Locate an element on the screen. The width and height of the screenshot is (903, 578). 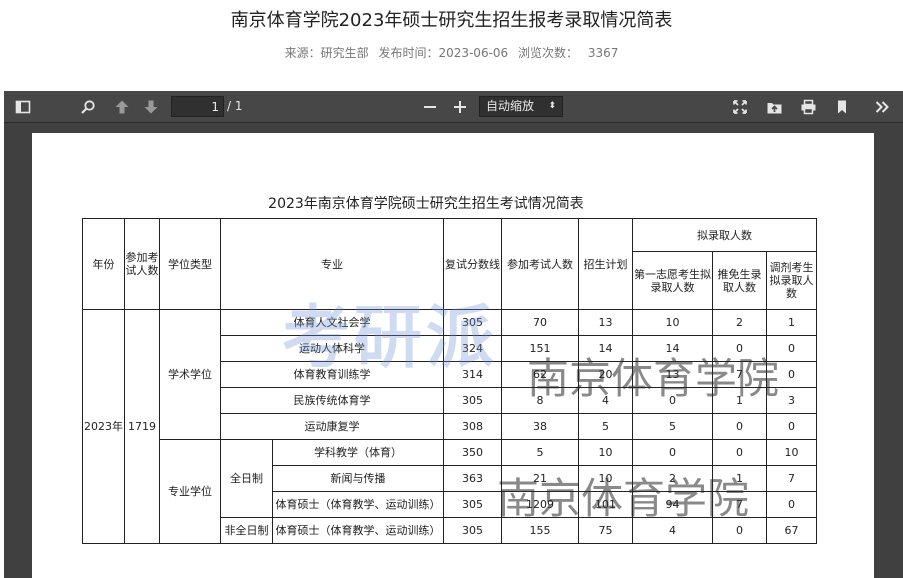
cell-parttime: 非全日制 is located at coordinates (246, 530).